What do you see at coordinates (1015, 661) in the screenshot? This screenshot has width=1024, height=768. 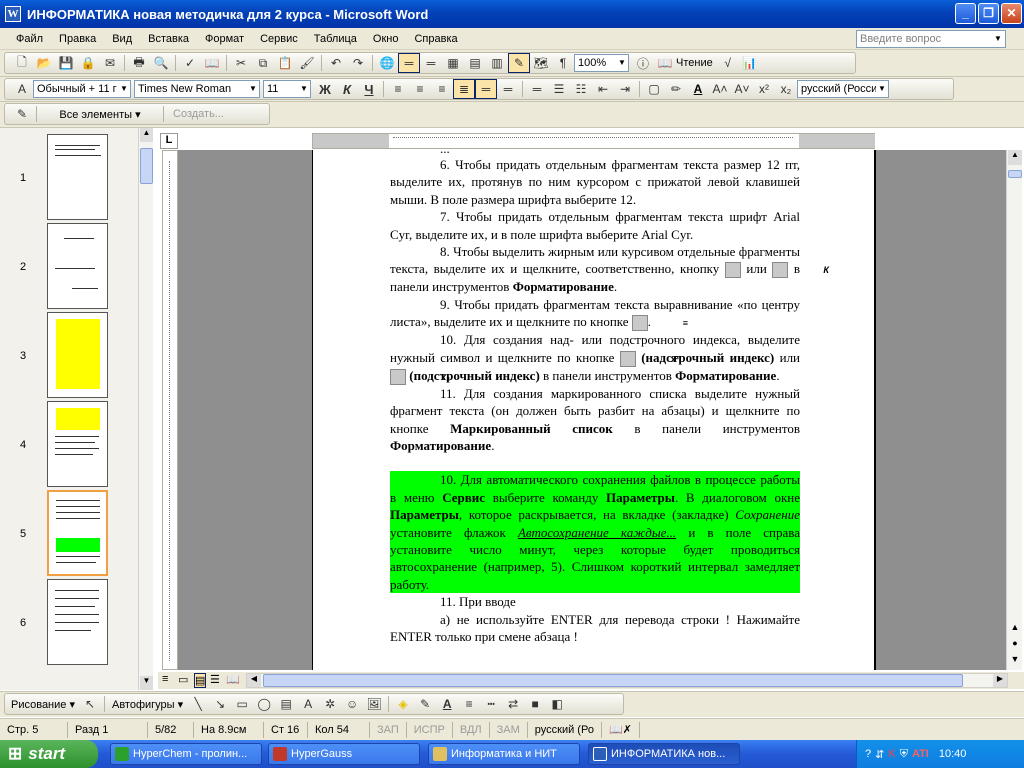 I see `next-page-icon: ▼` at bounding box center [1015, 661].